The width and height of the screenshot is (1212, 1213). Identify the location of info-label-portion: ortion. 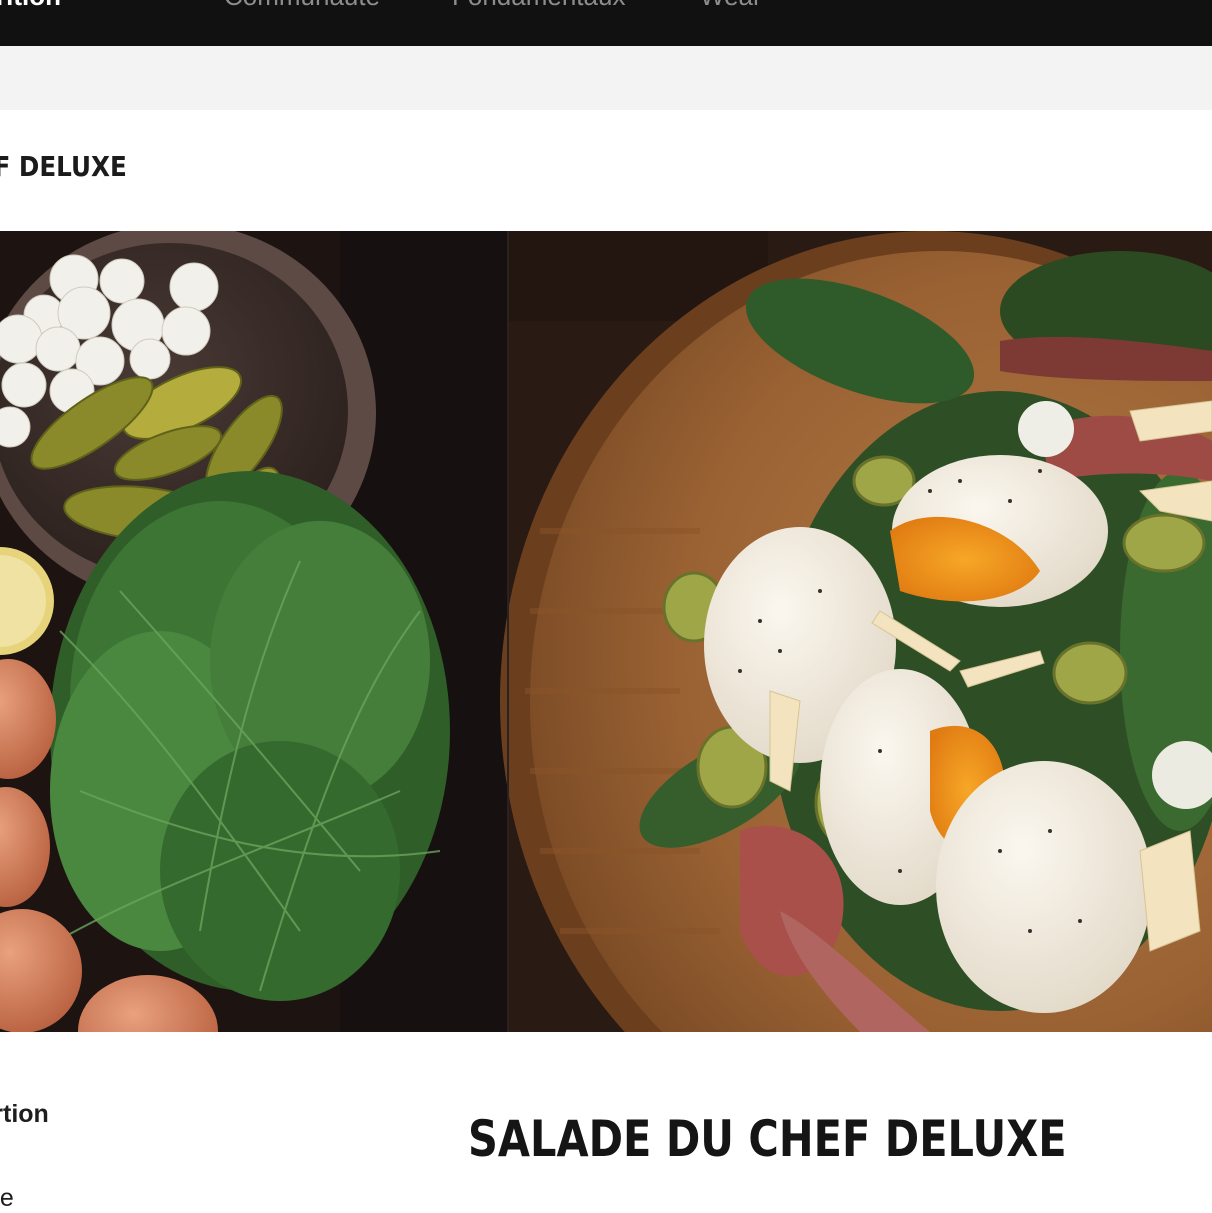
(24, 1114).